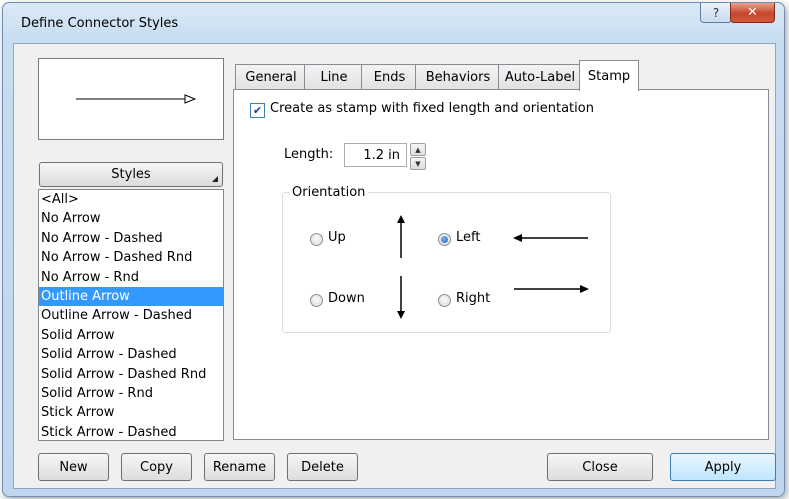 Image resolution: width=789 pixels, height=499 pixels. Describe the element at coordinates (215, 179) in the screenshot. I see `dropdown-corner-icon` at that location.